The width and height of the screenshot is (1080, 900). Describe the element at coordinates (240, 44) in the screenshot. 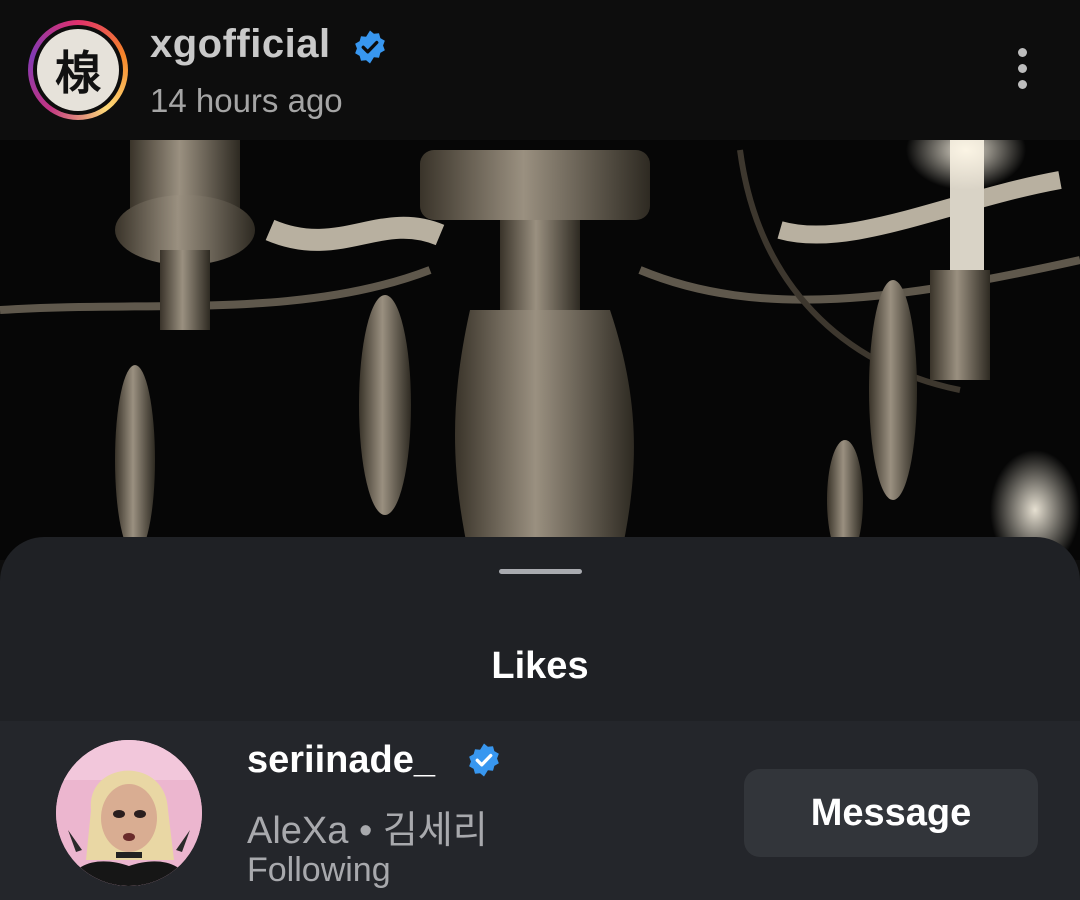

I see `post-username: xgofficial` at that location.